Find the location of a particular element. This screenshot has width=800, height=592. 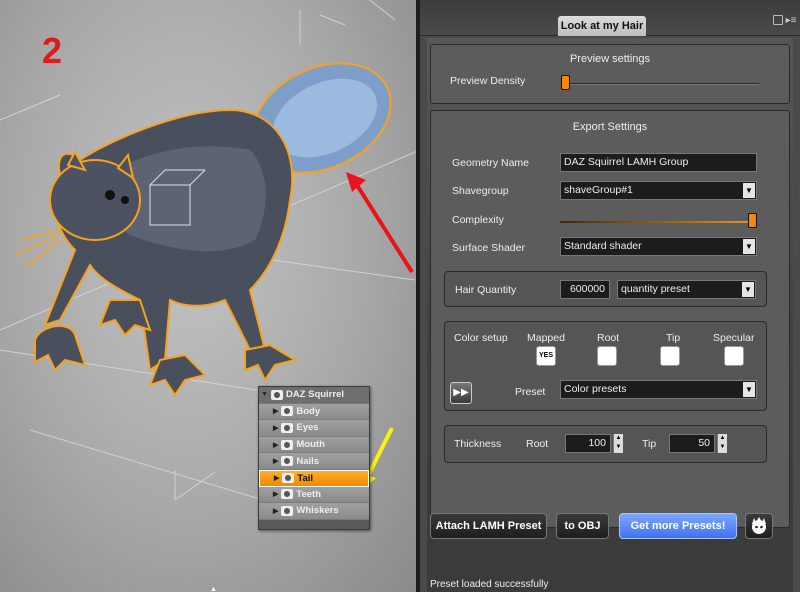

preview-density-track is located at coordinates (660, 84).